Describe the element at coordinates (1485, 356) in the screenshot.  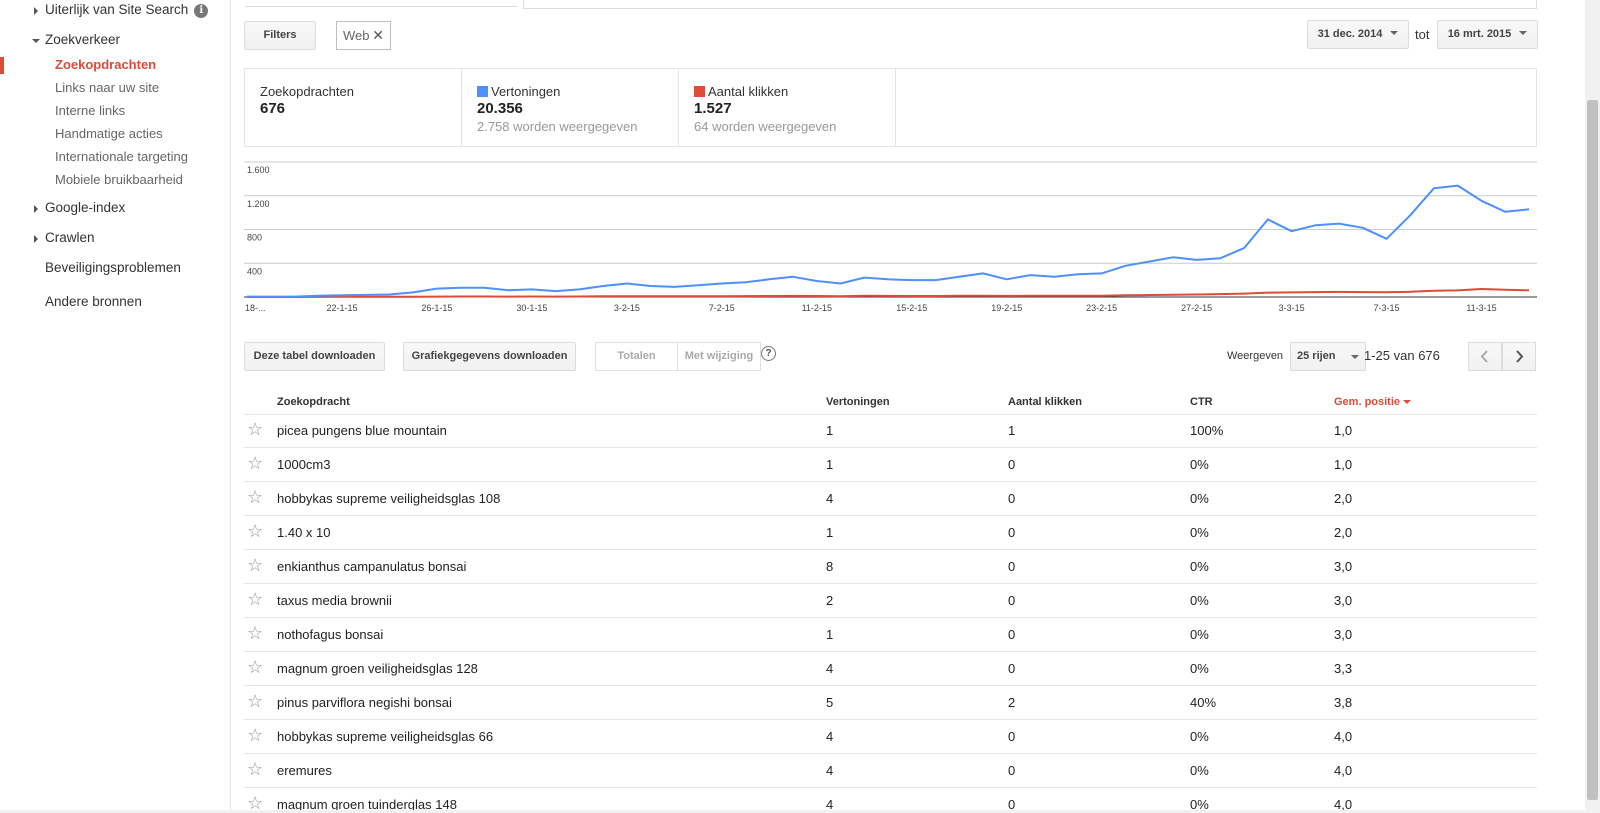
I see `previous-page-button` at that location.